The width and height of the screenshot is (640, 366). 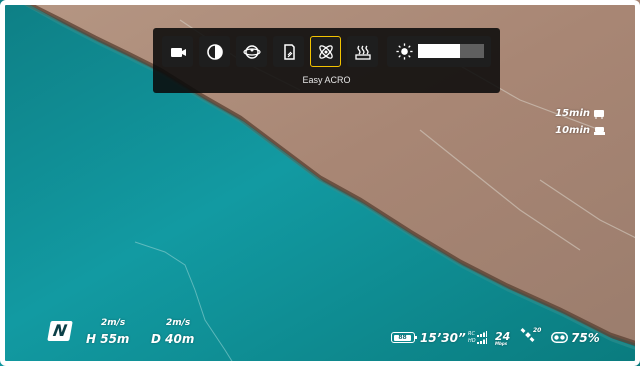 I want to click on hd-signal-icon, so click(x=482, y=341).